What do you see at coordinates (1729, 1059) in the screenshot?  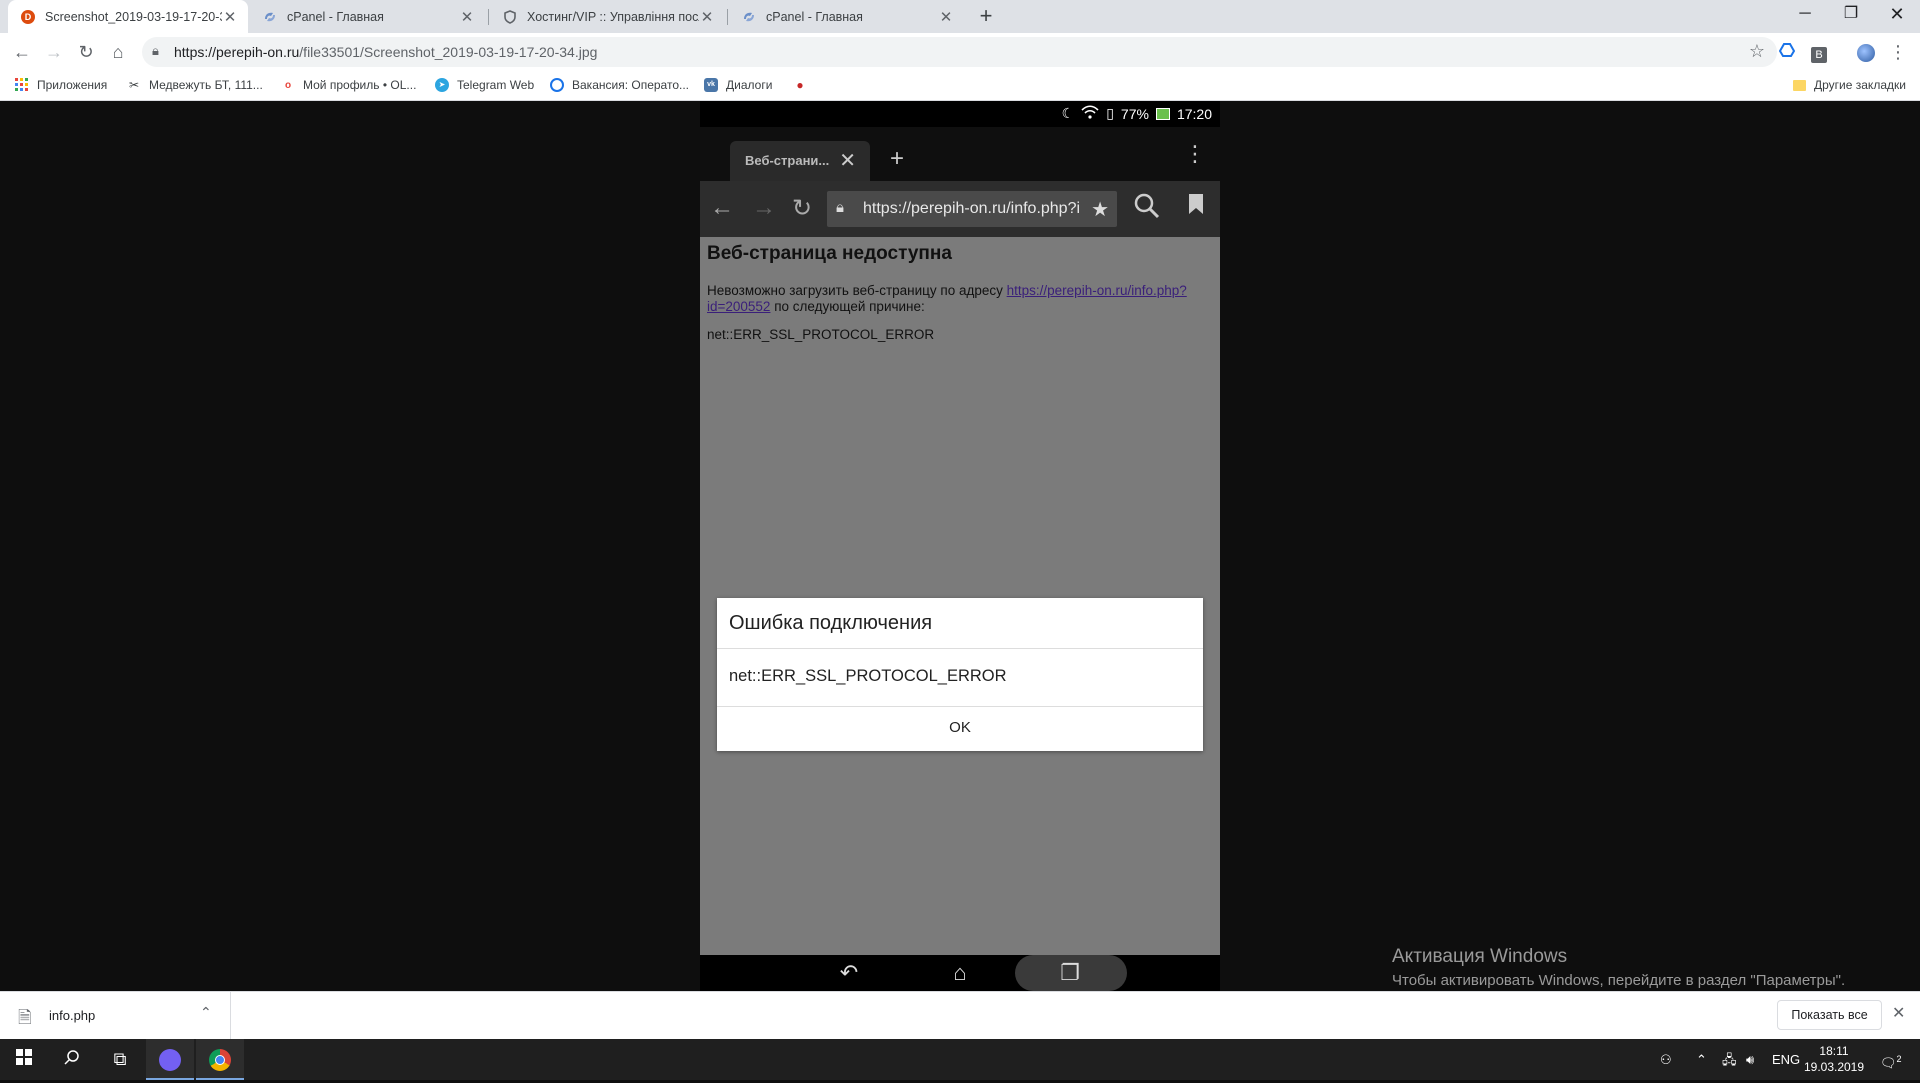 I see `network-icon: 🖧︎` at bounding box center [1729, 1059].